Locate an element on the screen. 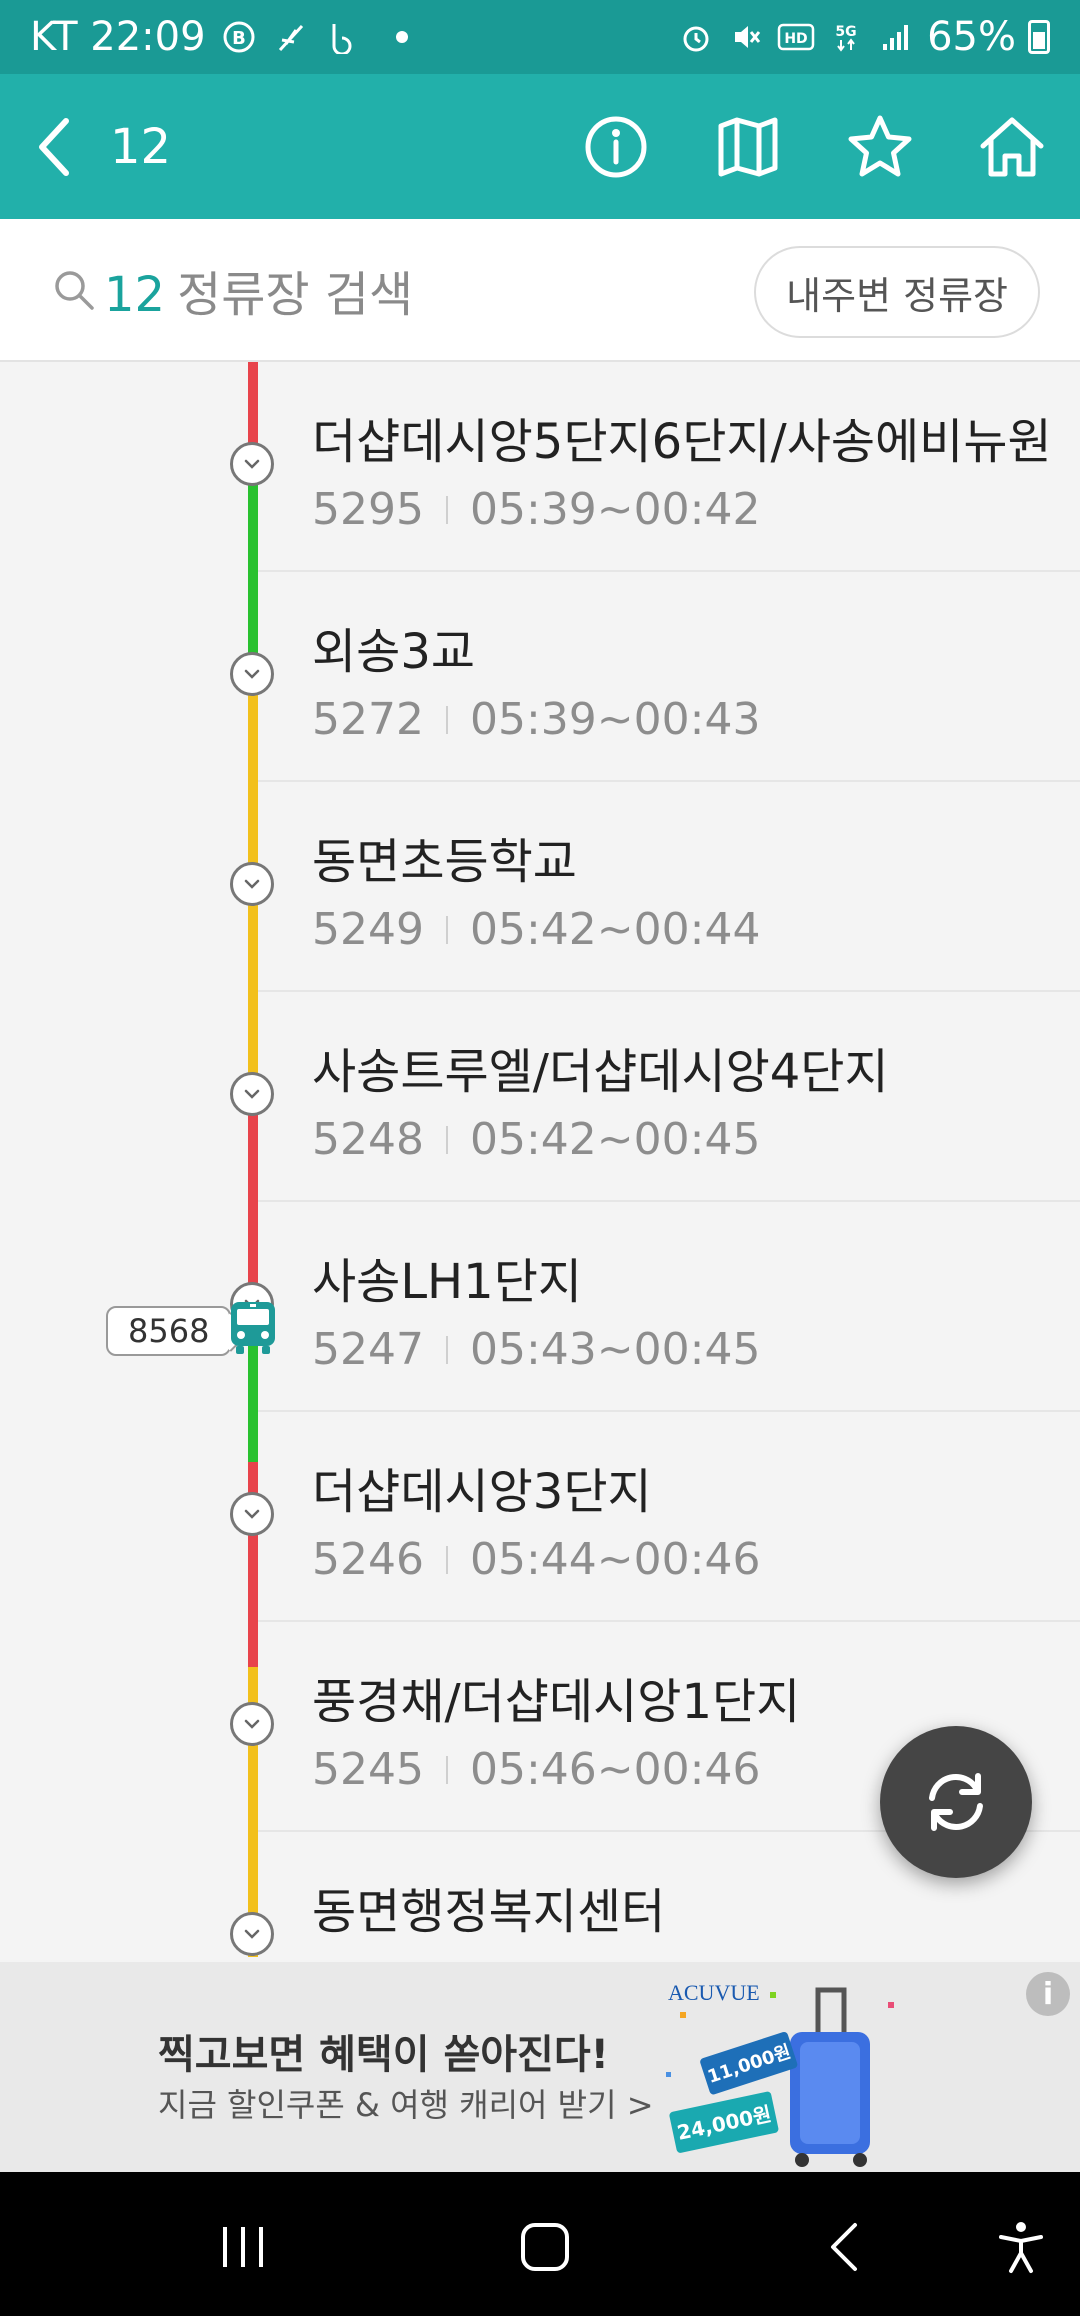 Image resolution: width=1080 pixels, height=2316 pixels. star-icon is located at coordinates (880, 145).